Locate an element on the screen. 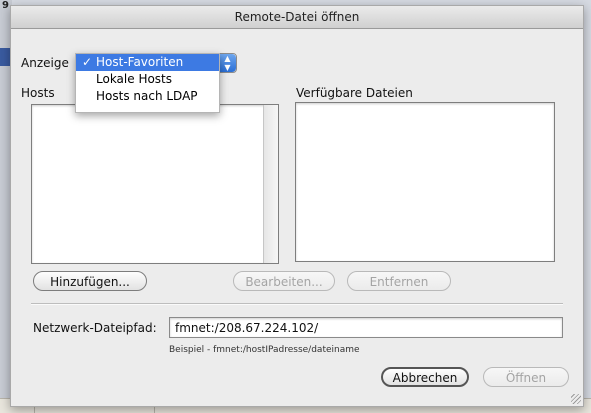 This screenshot has height=413, width=591. background-corner-number: 9 is located at coordinates (5, 5).